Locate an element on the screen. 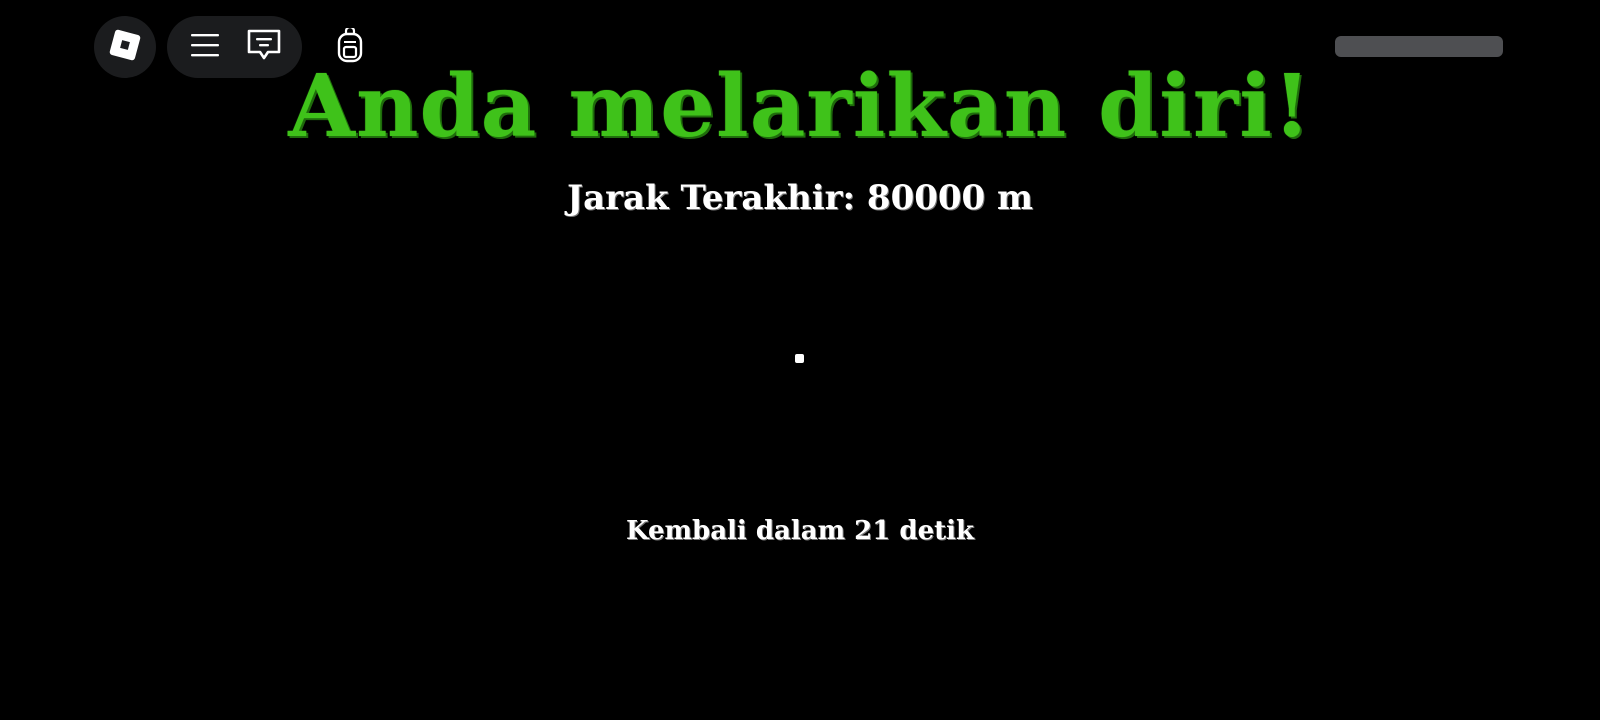 This screenshot has width=1600, height=720. return-countdown-label: Kembali dalam 21 detik is located at coordinates (800, 531).